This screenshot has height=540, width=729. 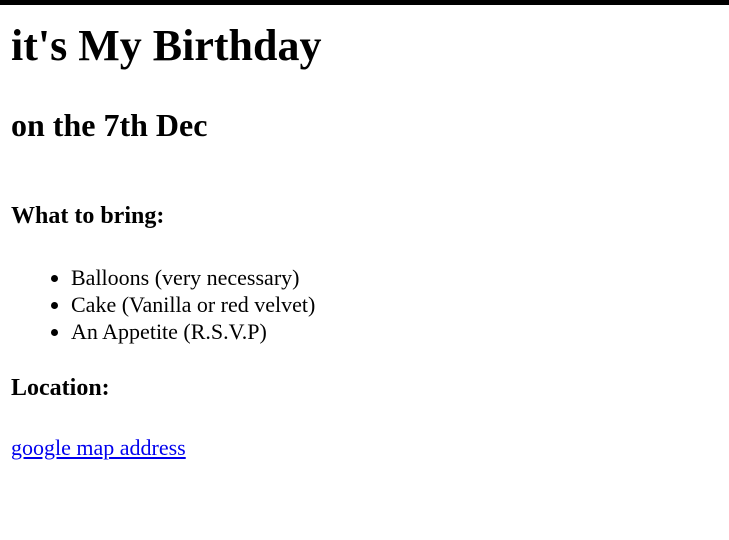 I want to click on list-item: Cake (Vanilla or red velvet), so click(x=193, y=304).